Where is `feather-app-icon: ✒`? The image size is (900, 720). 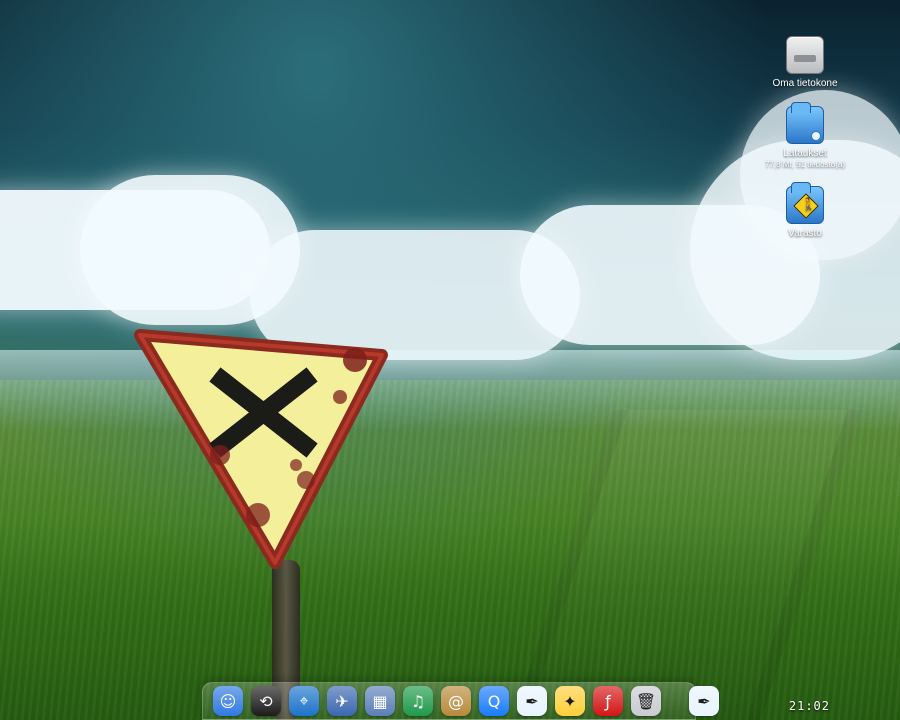 feather-app-icon: ✒ is located at coordinates (532, 701).